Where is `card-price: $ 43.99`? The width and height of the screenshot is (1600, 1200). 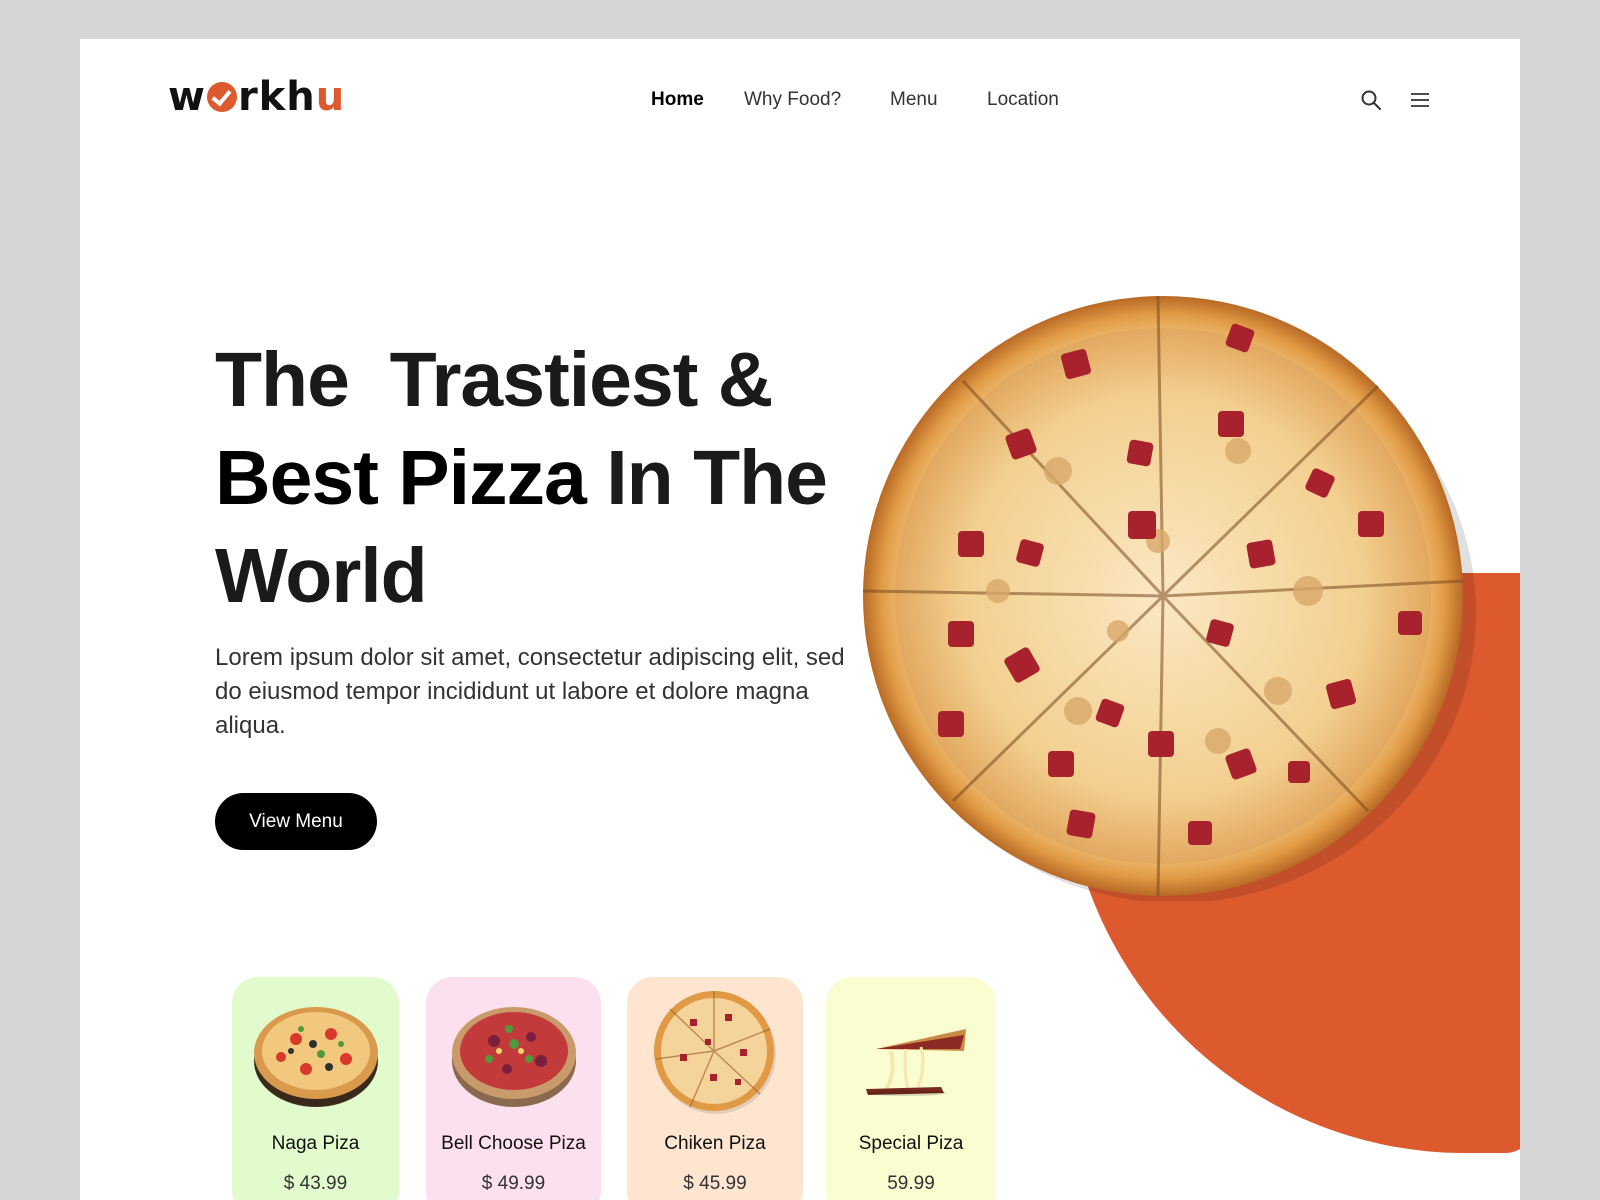 card-price: $ 43.99 is located at coordinates (315, 1183).